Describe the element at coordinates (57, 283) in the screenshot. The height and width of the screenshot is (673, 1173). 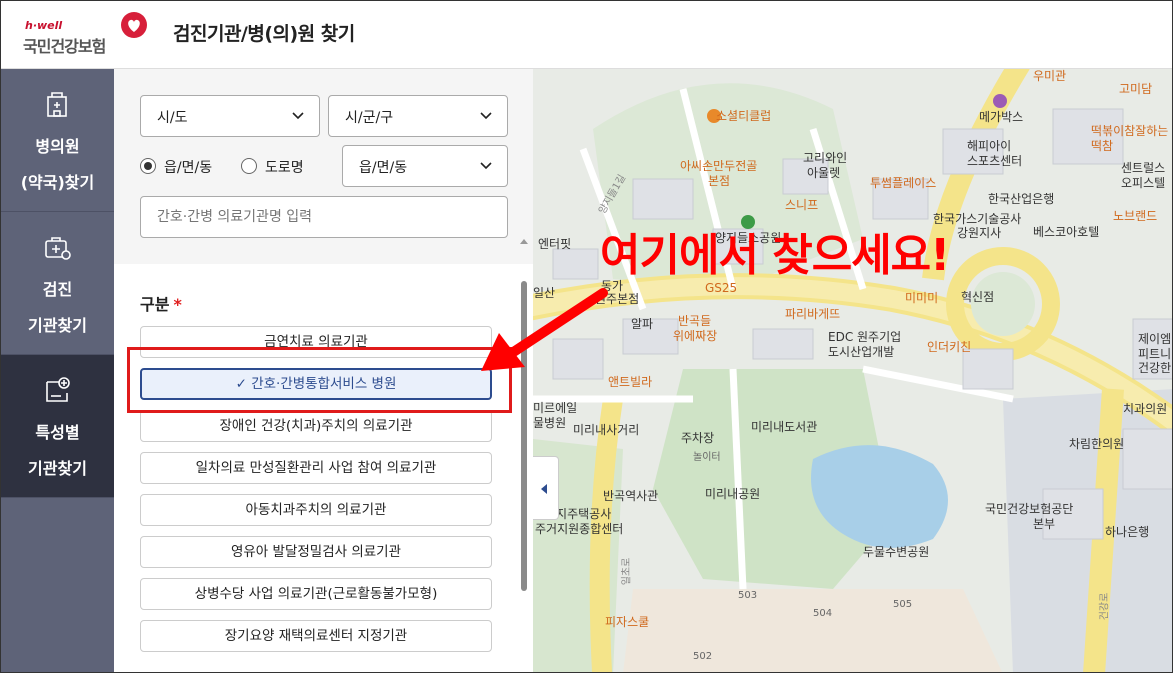
I see `nav-checkup-institution: 검진 기관찾기` at that location.